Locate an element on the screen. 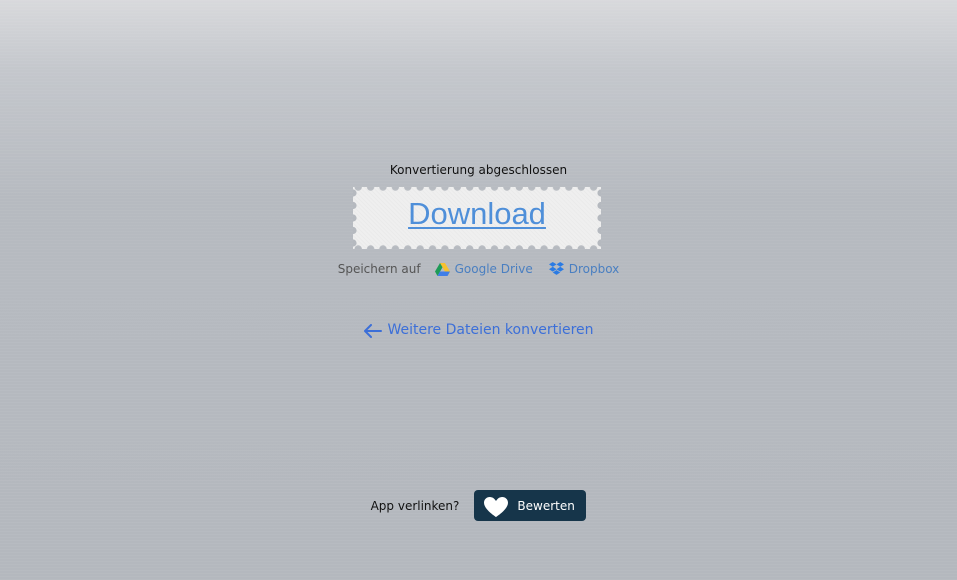  link-app-question: App verlinken? is located at coordinates (415, 505).